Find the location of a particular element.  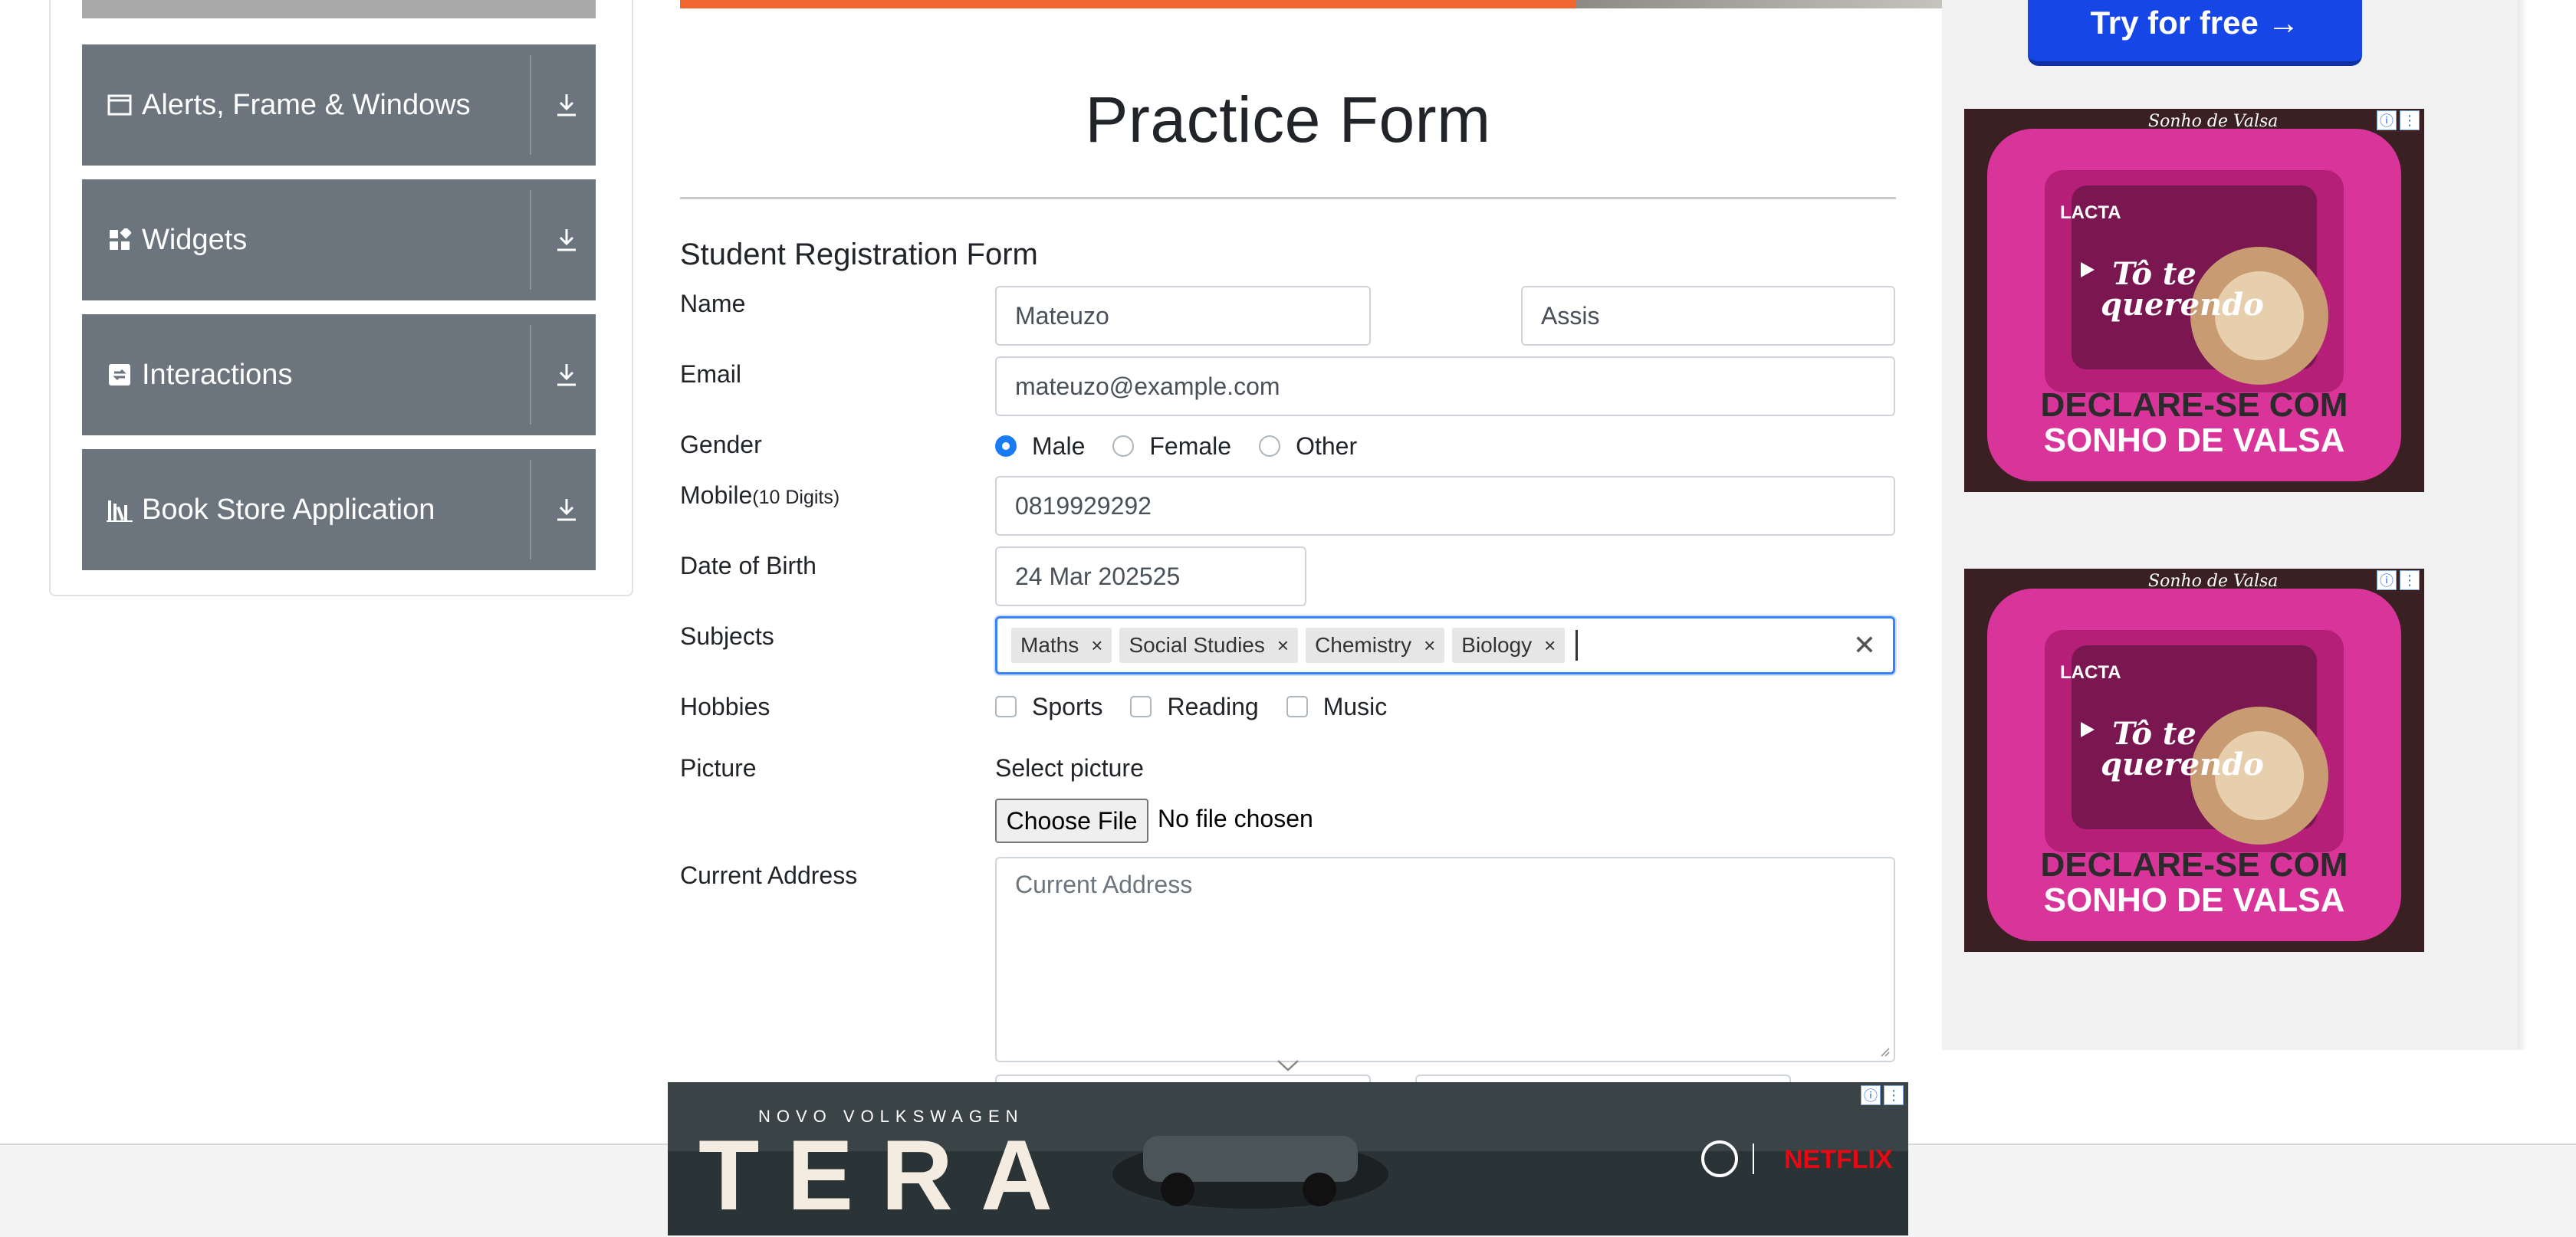

hobby-sports-checkbox is located at coordinates (1006, 707).